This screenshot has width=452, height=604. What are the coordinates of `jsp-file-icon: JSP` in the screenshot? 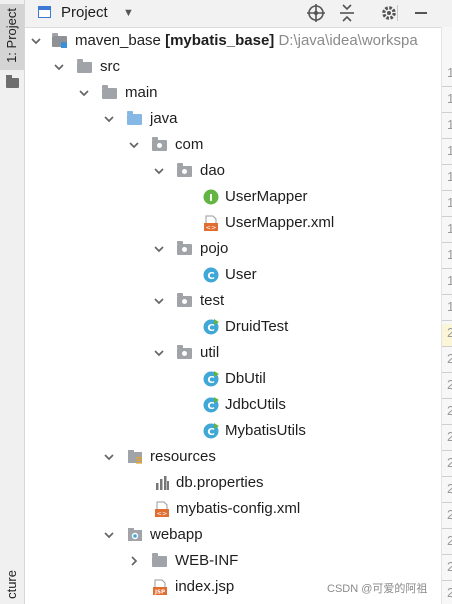 It's located at (160, 587).